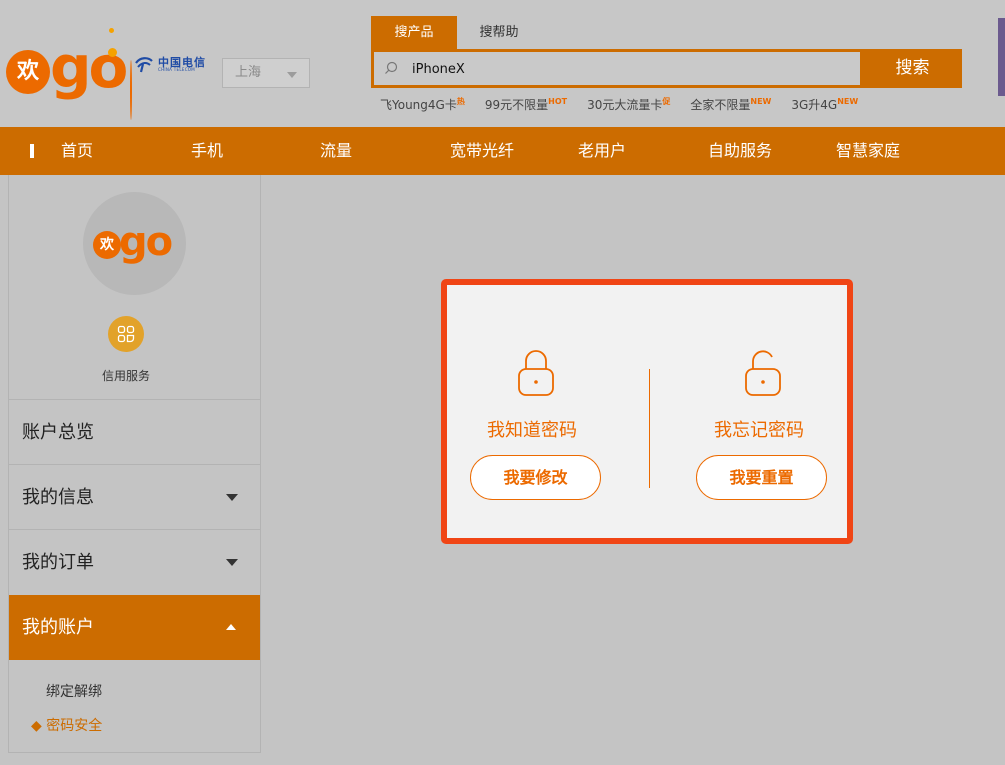 Image resolution: width=1005 pixels, height=765 pixels. I want to click on sidebar-subitem-bind-unbind: 绑定解绑, so click(74, 691).